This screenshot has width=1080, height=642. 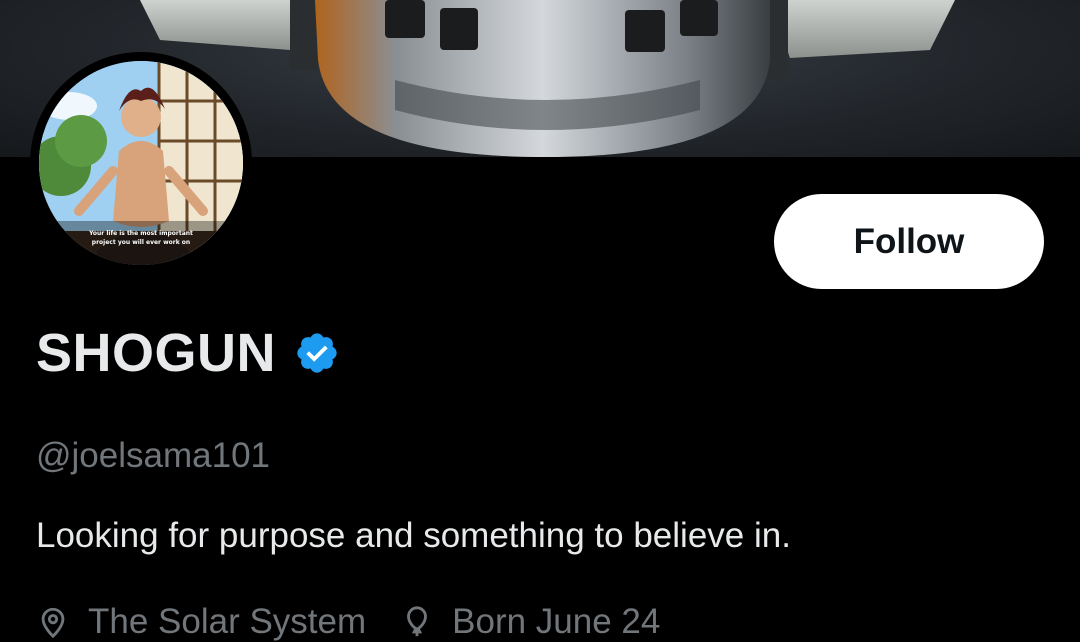 I want to click on profile-meta: The Solar System Born June 24, so click(x=365, y=622).